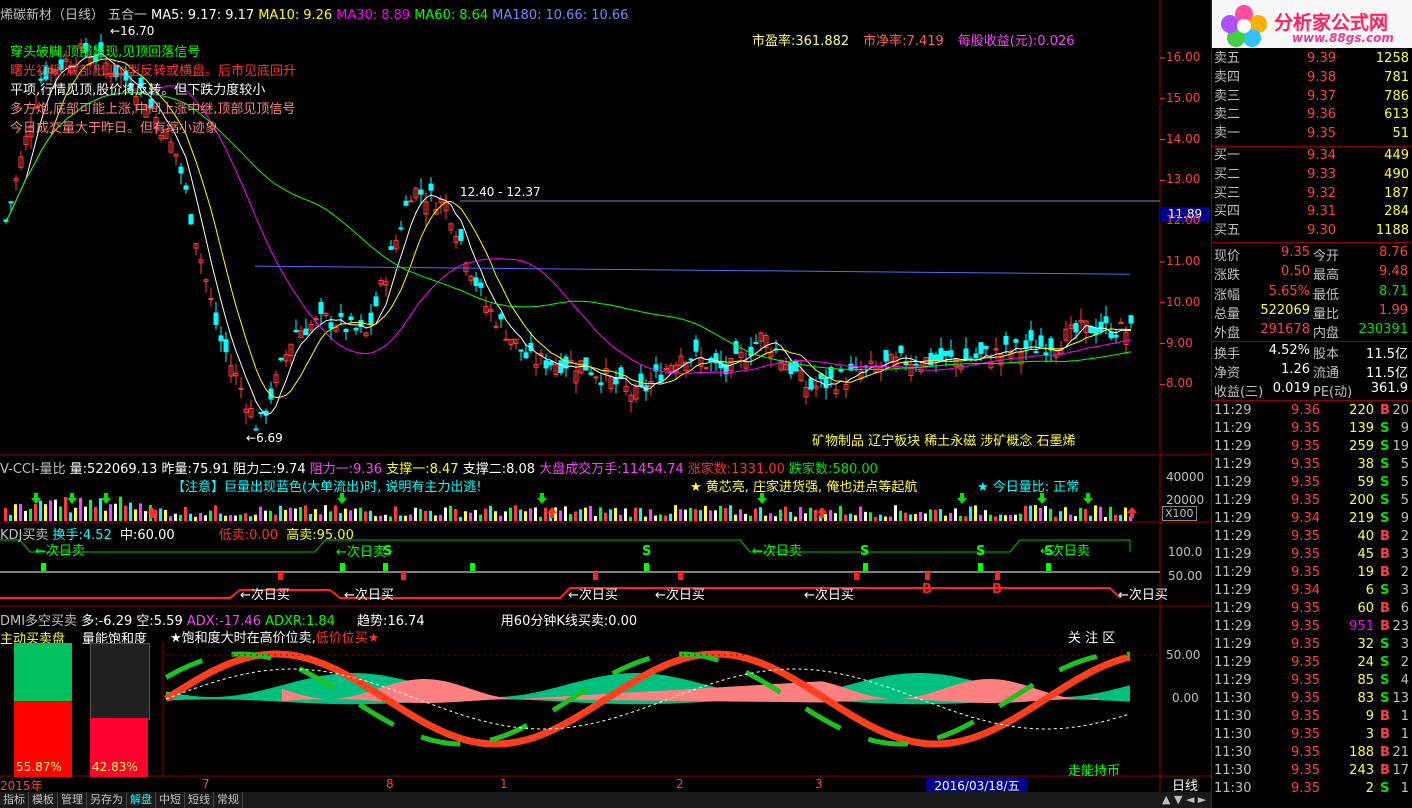 Image resolution: width=1412 pixels, height=808 pixels. I want to click on tick-volume: 85, so click(1365, 680).